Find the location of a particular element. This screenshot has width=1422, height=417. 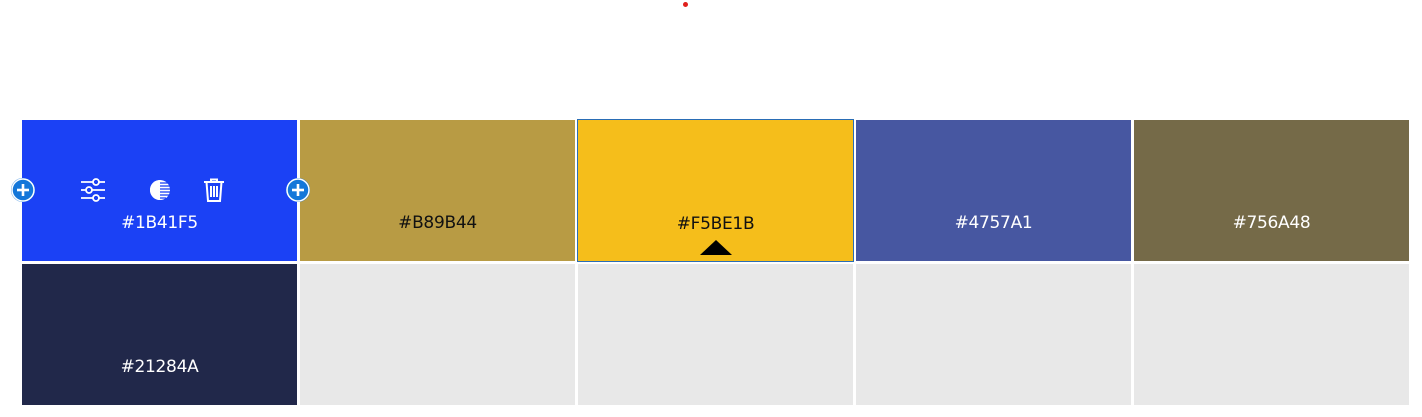

swatch-1: #1B41F5 is located at coordinates (159, 190).